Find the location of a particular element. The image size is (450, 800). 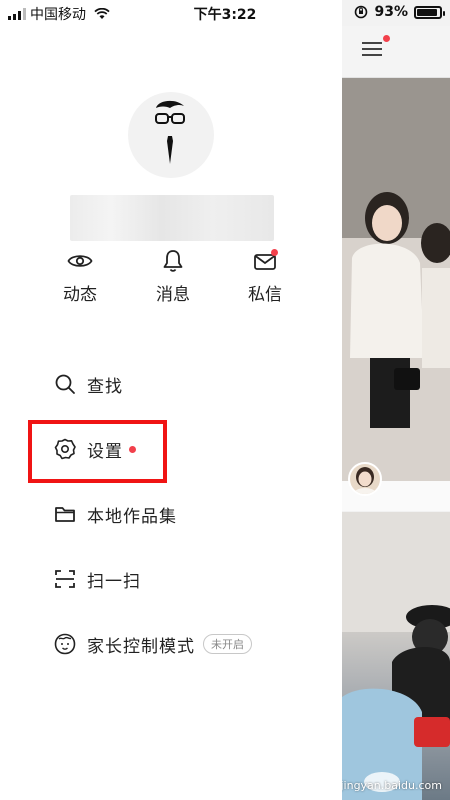

menu-item-local-works: 本地作品集 is located at coordinates (114, 514).